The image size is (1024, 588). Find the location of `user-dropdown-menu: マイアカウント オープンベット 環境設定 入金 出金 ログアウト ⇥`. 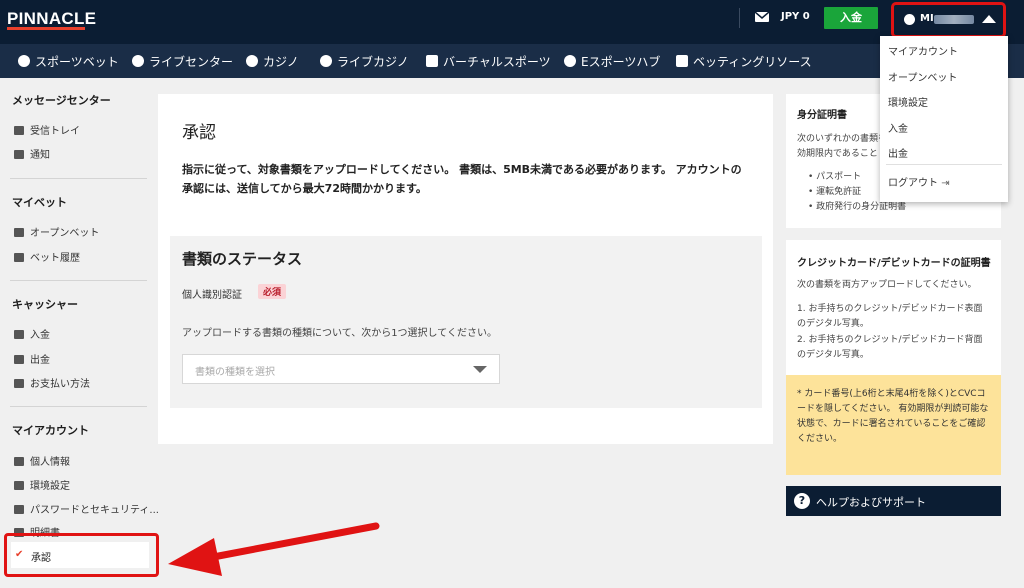

user-dropdown-menu: マイアカウント オープンベット 環境設定 入金 出金 ログアウト ⇥ is located at coordinates (944, 119).